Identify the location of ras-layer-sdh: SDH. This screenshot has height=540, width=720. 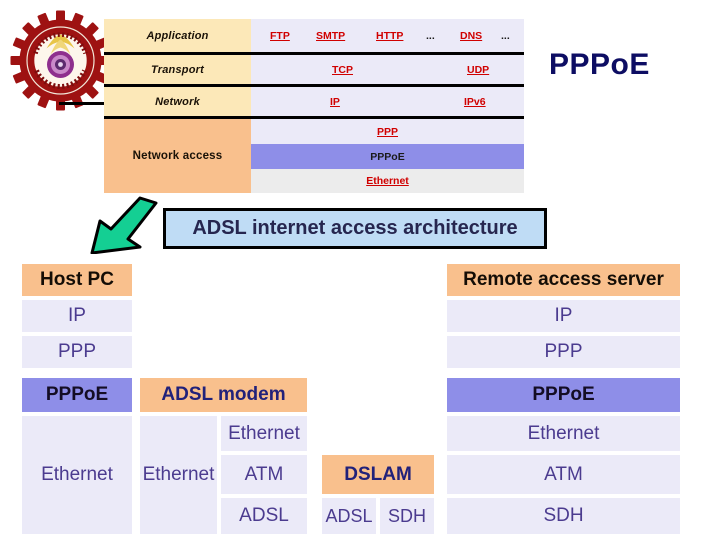
(563, 516).